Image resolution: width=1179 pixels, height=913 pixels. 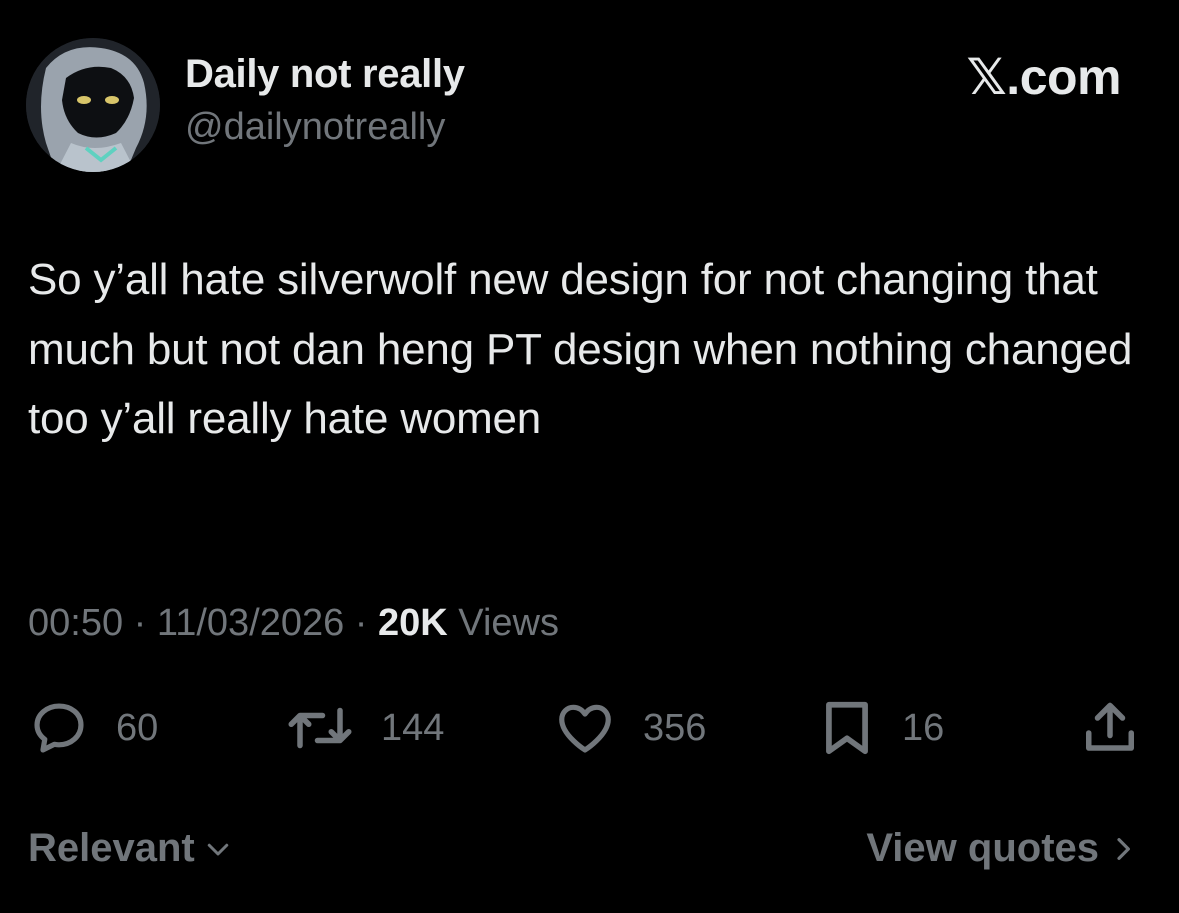 What do you see at coordinates (217, 849) in the screenshot?
I see `chevron-down-icon` at bounding box center [217, 849].